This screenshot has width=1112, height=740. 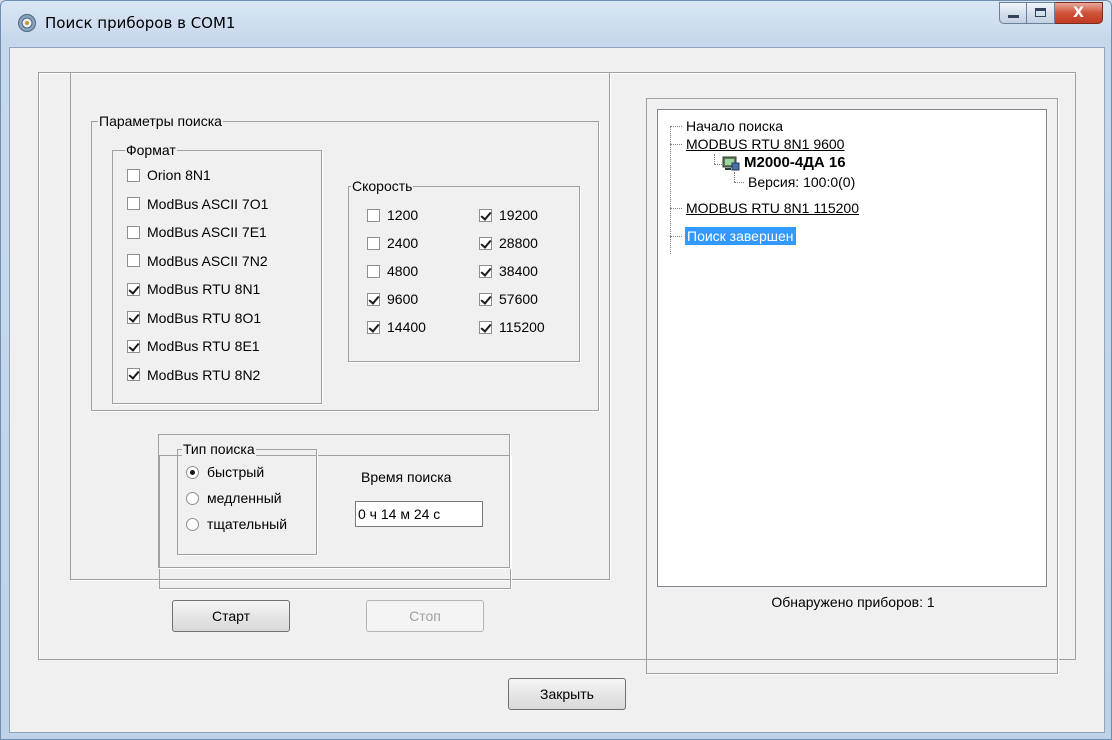 I want to click on speed-checkbox: 4800, so click(x=392, y=271).